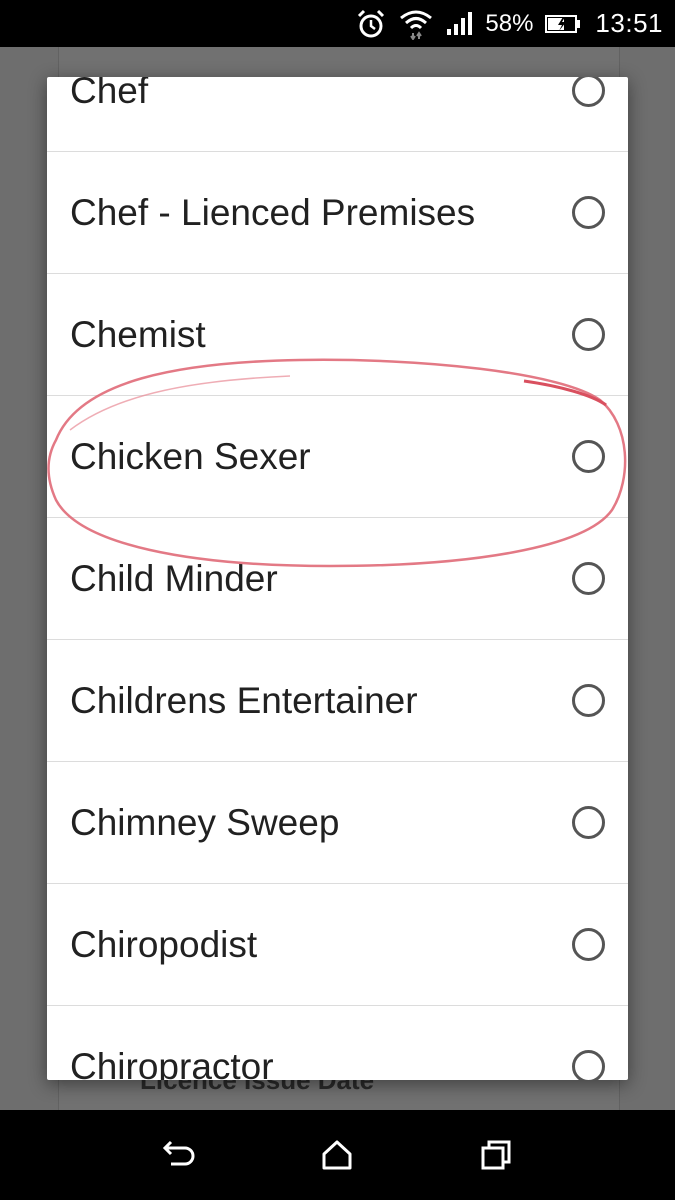 The width and height of the screenshot is (675, 1200). What do you see at coordinates (337, 945) in the screenshot?
I see `option-chiropodist: Chiropodist` at bounding box center [337, 945].